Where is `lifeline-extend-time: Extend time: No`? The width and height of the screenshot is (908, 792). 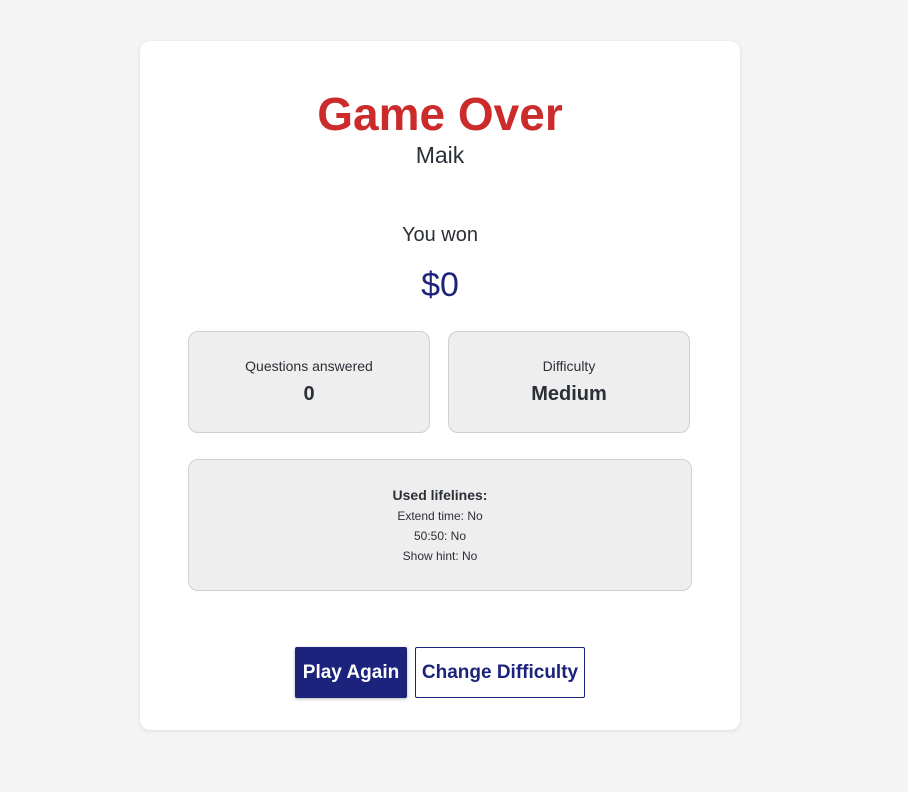
lifeline-extend-time: Extend time: No is located at coordinates (440, 516).